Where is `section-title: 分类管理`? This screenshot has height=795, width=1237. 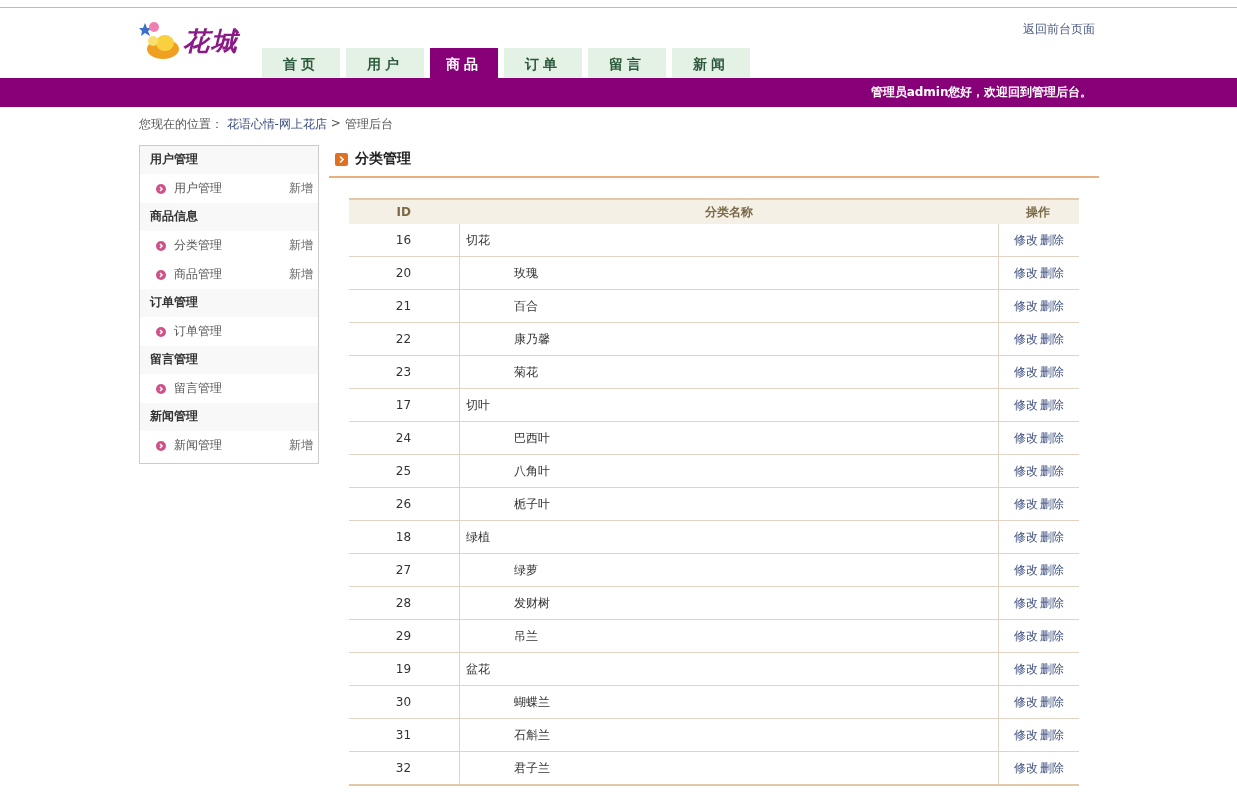 section-title: 分类管理 is located at coordinates (382, 159).